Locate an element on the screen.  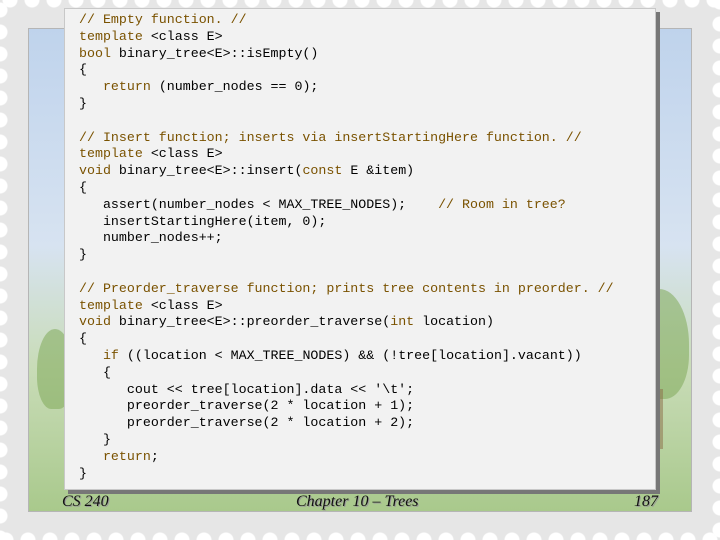
code-token: preorder_traverse(2 * location + 1); is located at coordinates (247, 406).